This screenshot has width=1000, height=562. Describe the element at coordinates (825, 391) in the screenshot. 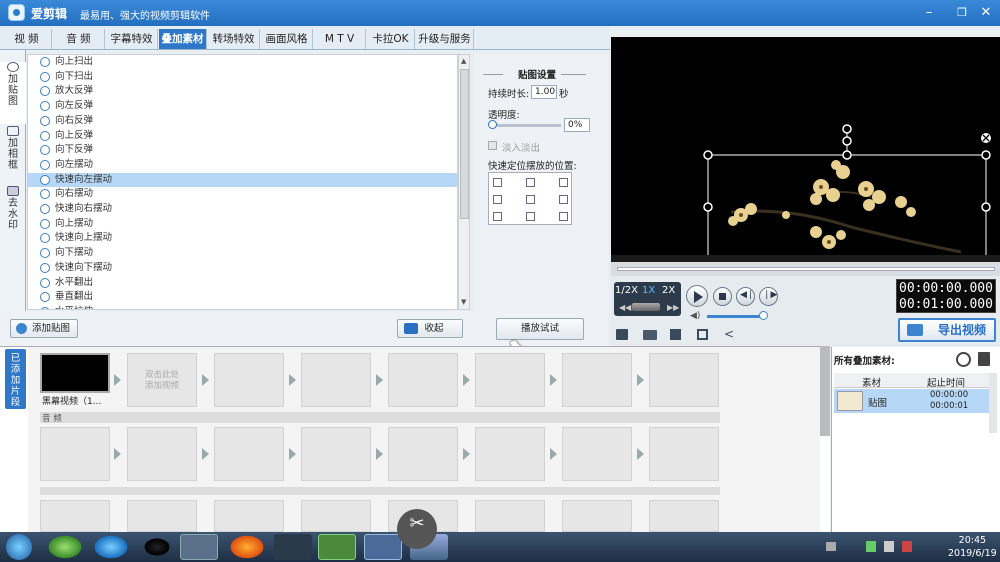

I see `timeline-scrollbar` at that location.